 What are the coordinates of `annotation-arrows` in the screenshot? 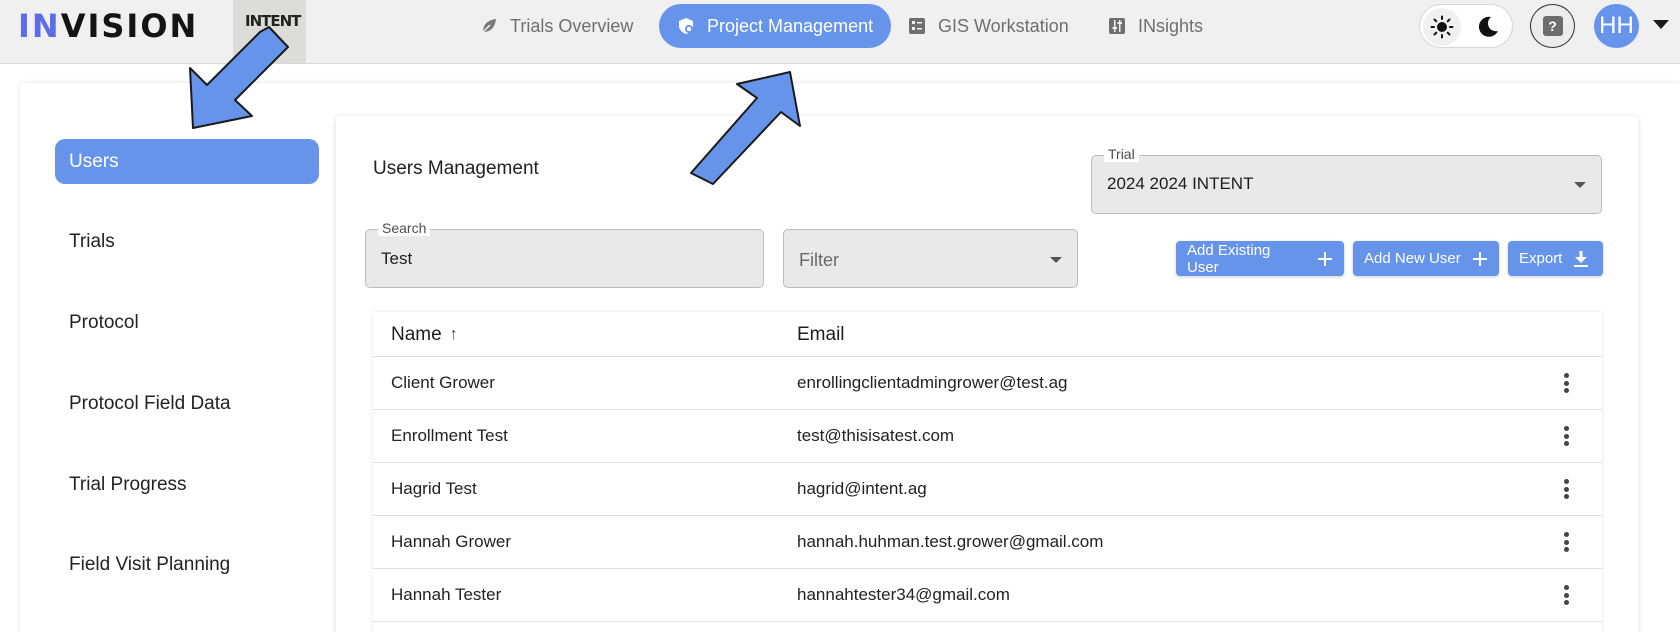 It's located at (495, 105).